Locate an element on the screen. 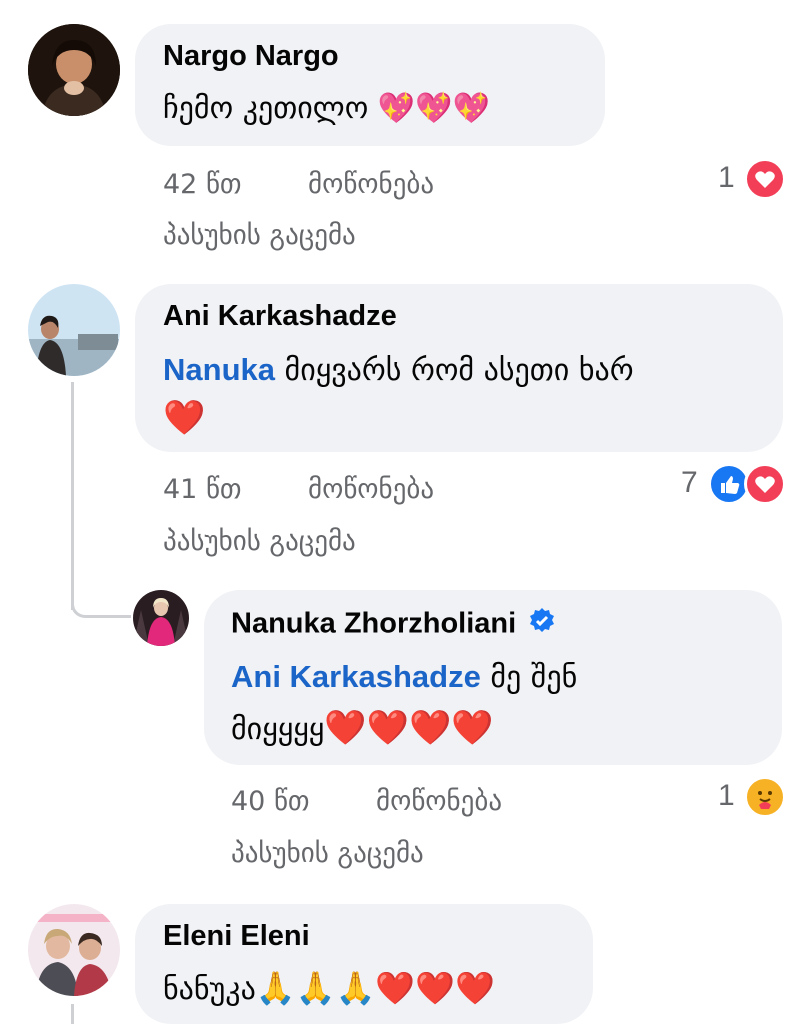 This screenshot has height=1024, width=810. comment-text: ჩემო კეთილო 💖💖💖 is located at coordinates (326, 109).